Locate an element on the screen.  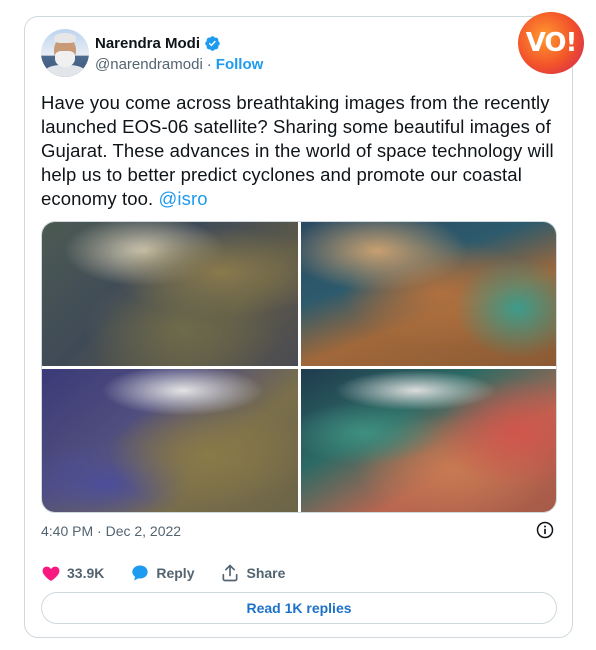
timestamp: 4:40 PM · Dec 2, 2022 is located at coordinates (111, 531).